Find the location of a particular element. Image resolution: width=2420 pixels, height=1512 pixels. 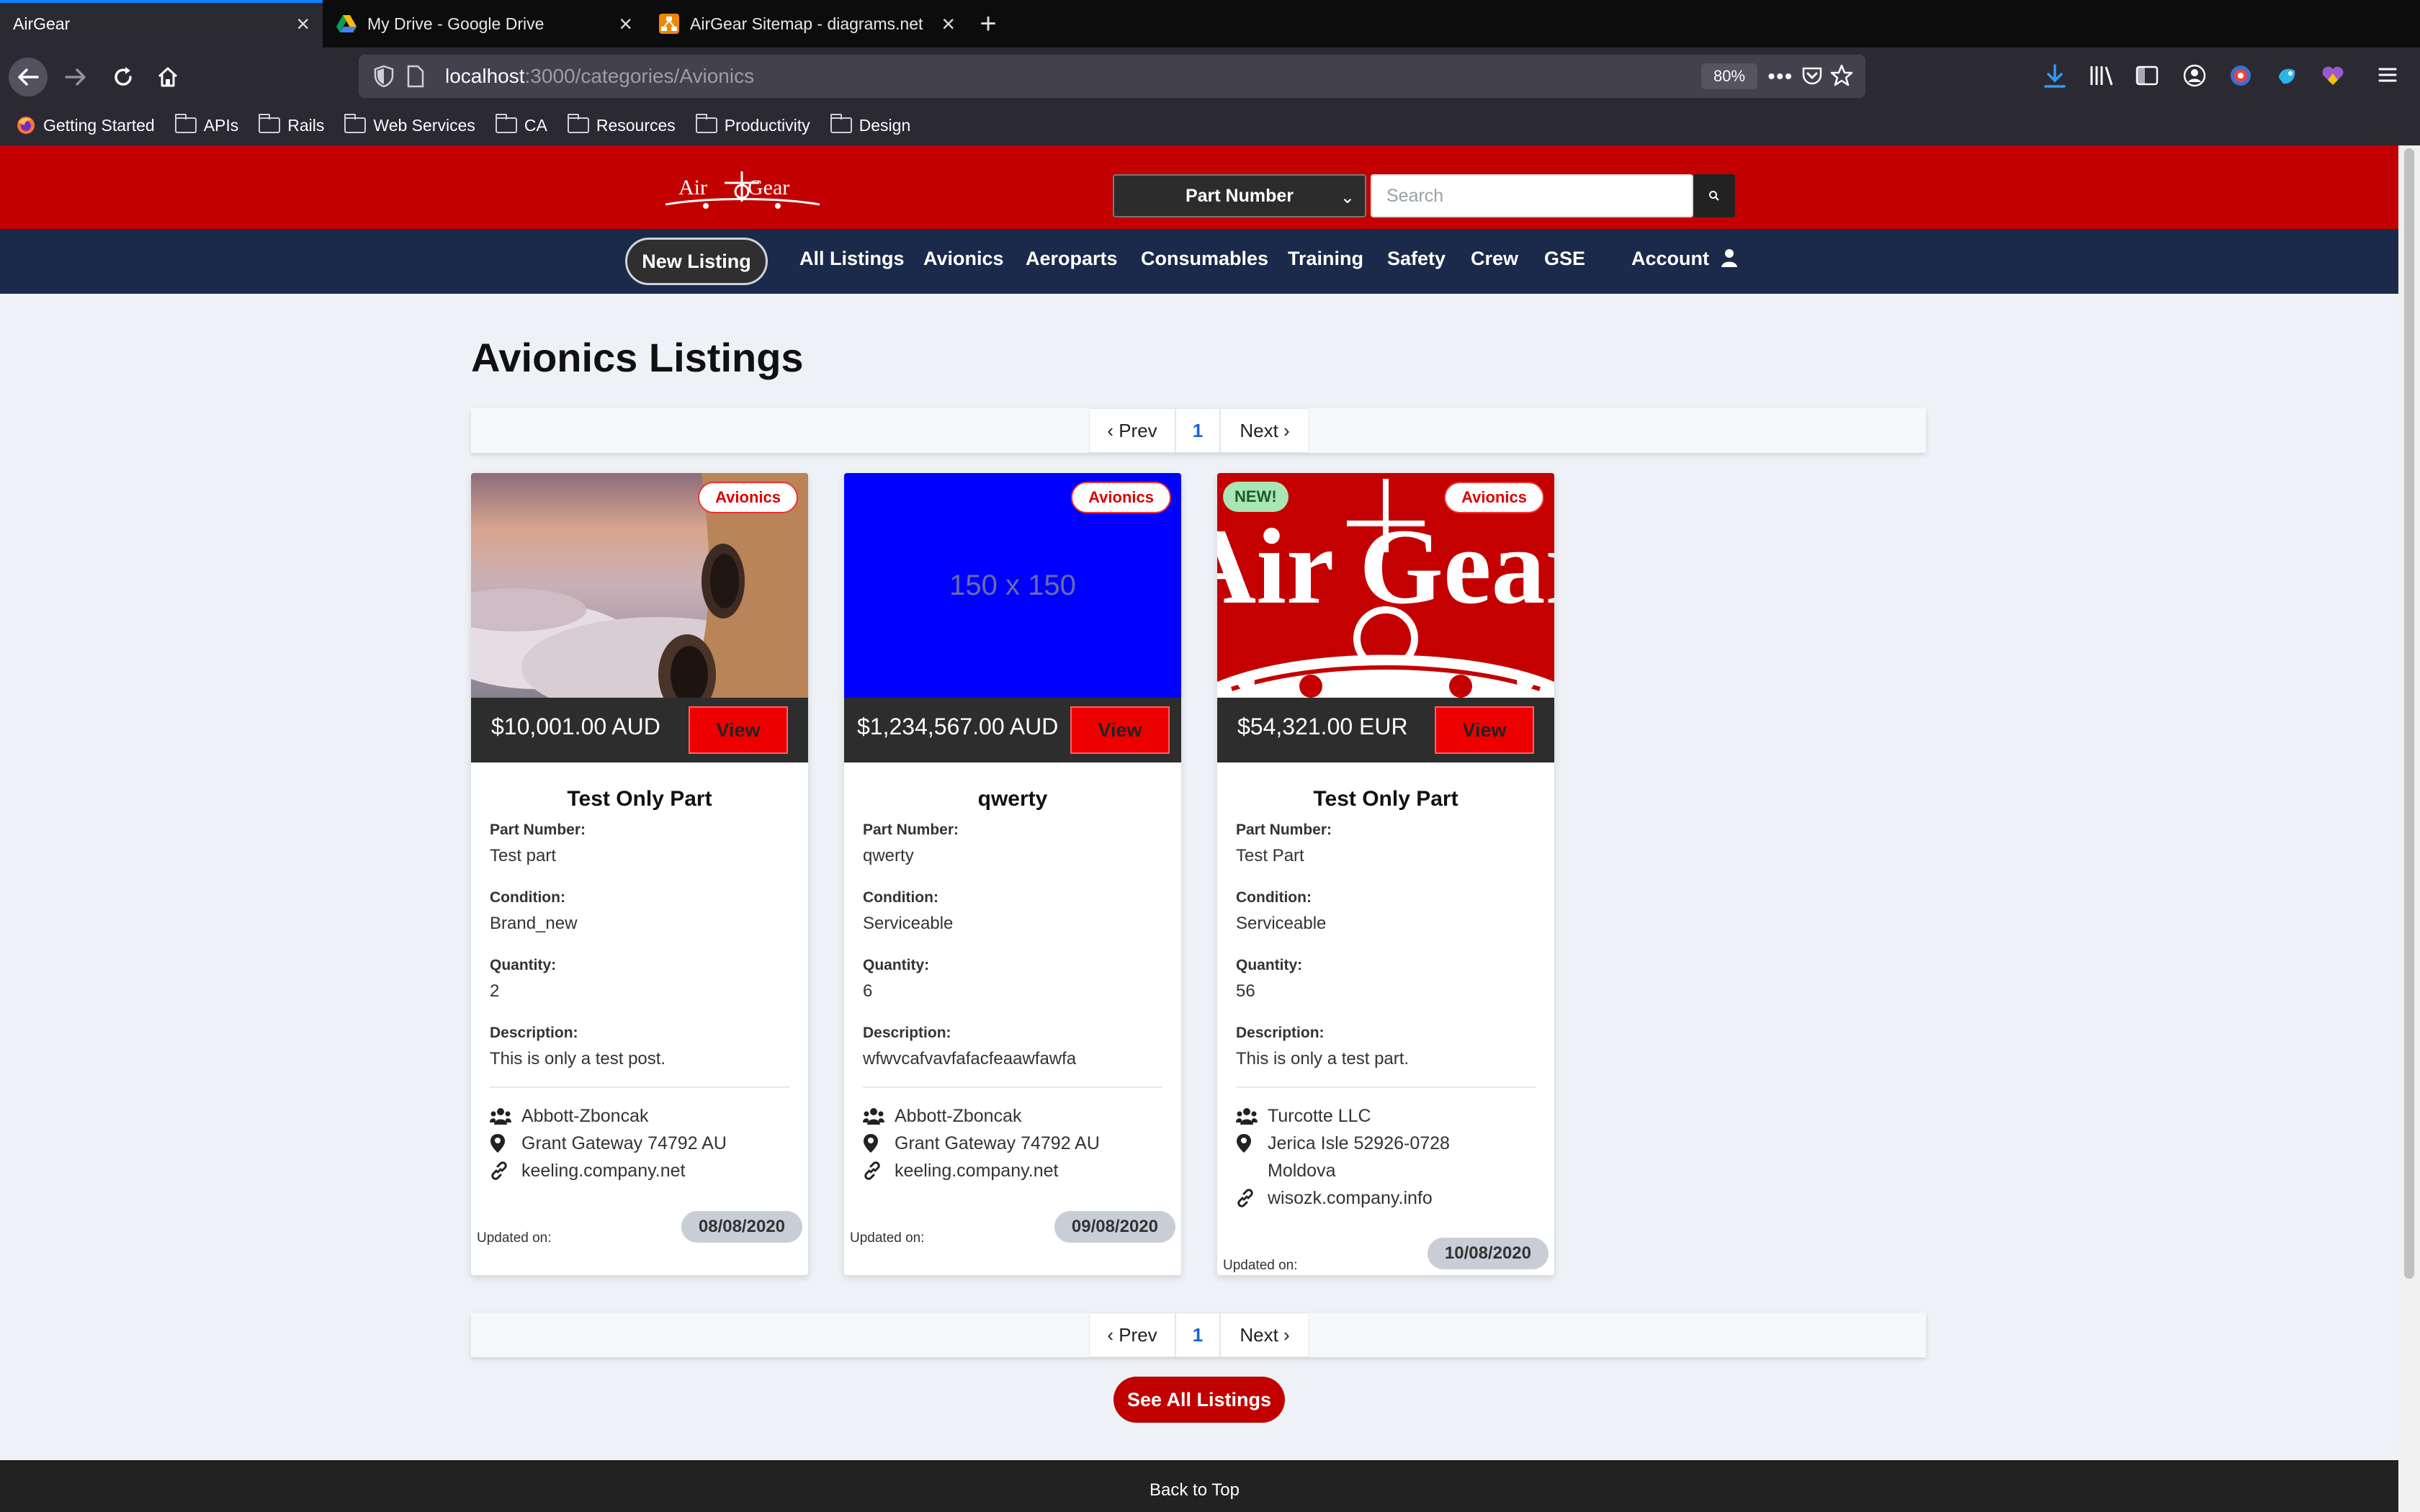

bookmark-folder-design: Design is located at coordinates (870, 124).